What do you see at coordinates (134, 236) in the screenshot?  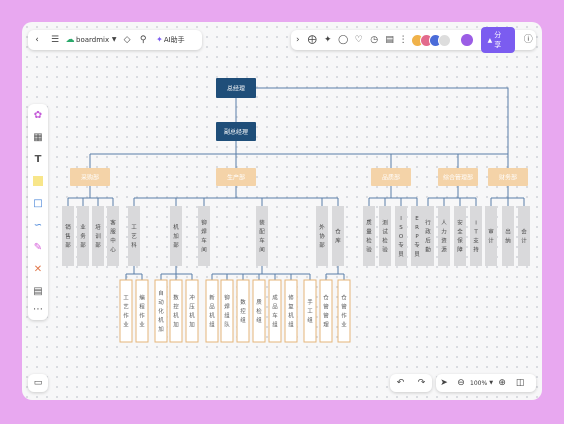 I see `role-node-char: 艺` at bounding box center [134, 236].